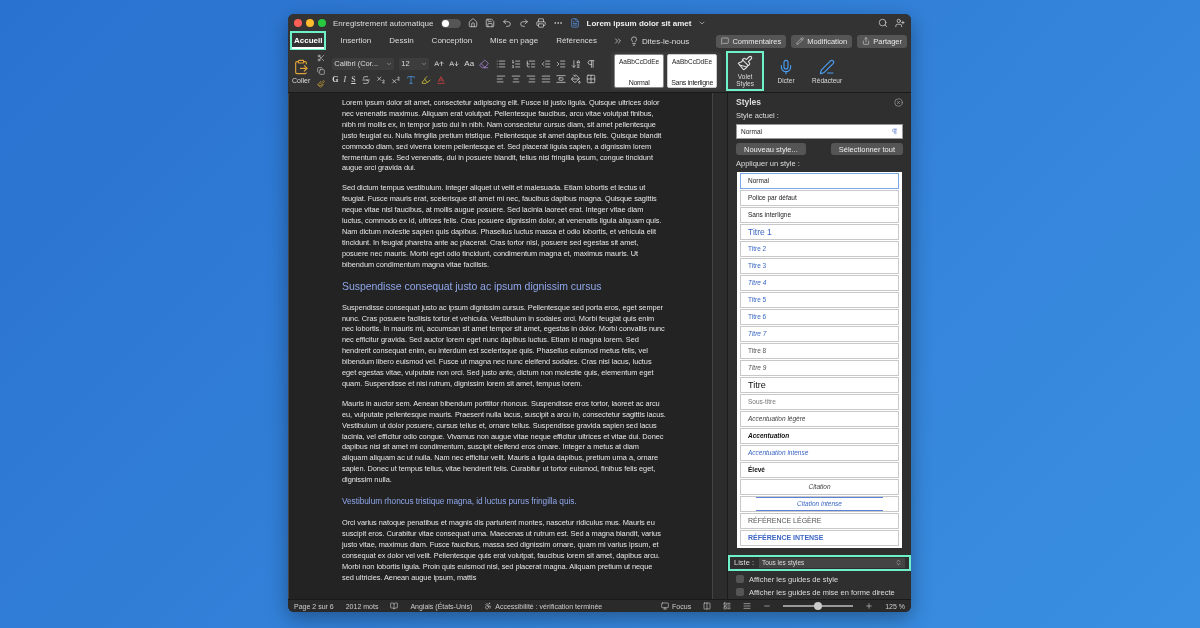  I want to click on style-item: Titre, so click(819, 385).